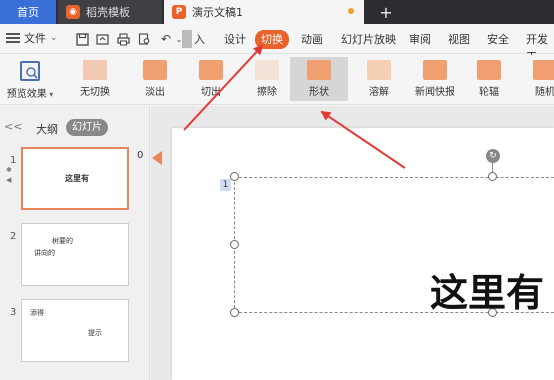 Image resolution: width=554 pixels, height=380 pixels. I want to click on transition-label: 淡出, so click(155, 92).